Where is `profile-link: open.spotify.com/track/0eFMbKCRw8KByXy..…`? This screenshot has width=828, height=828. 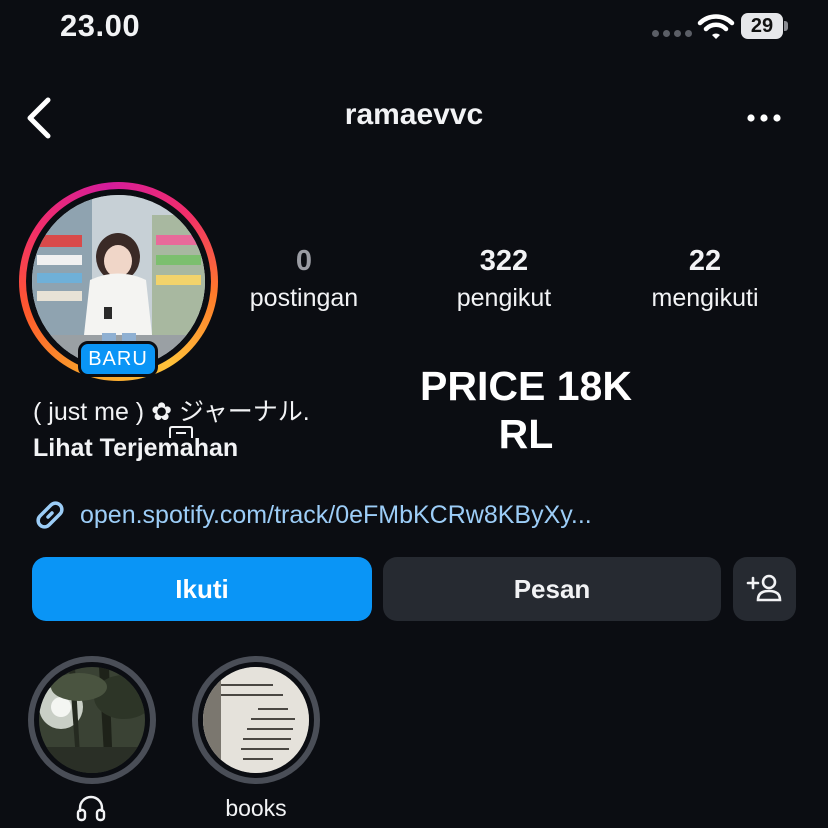 profile-link: open.spotify.com/track/0eFMbKCRw8KByXy..… is located at coordinates (336, 515).